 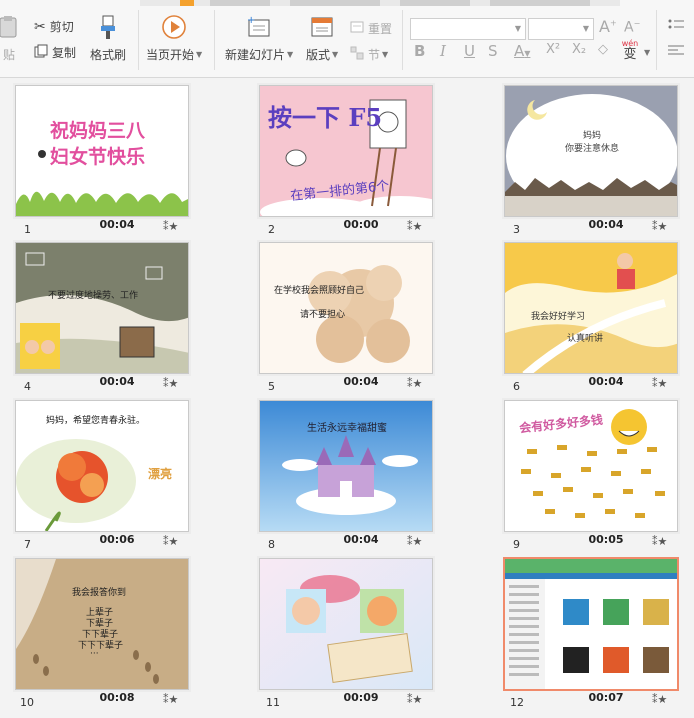 What do you see at coordinates (558, 317) in the screenshot?
I see `slide-6-line-1: 我会好好学习` at bounding box center [558, 317].